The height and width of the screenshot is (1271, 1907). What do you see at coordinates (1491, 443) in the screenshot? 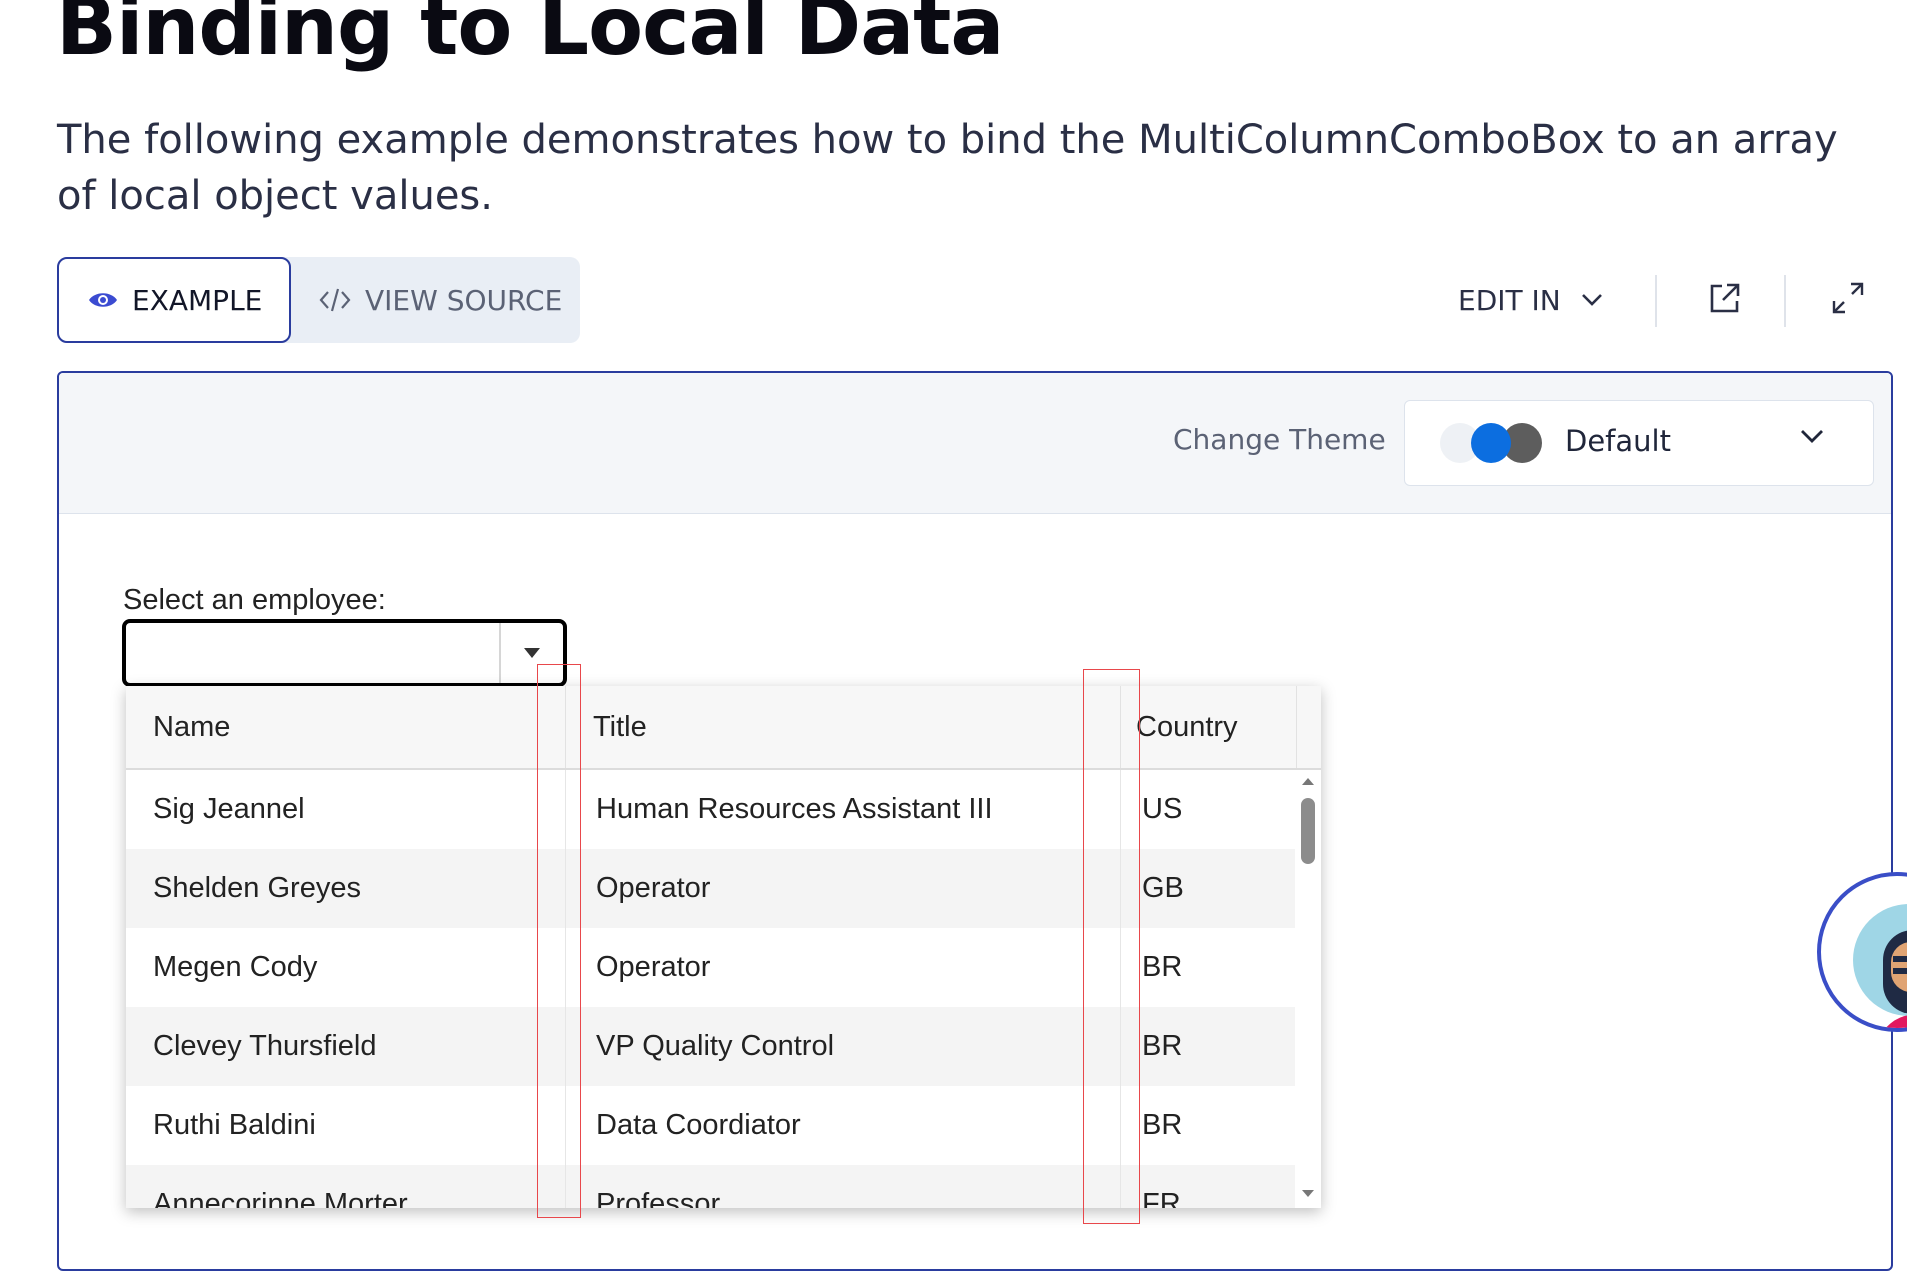
I see `theme-swatch-icon` at bounding box center [1491, 443].